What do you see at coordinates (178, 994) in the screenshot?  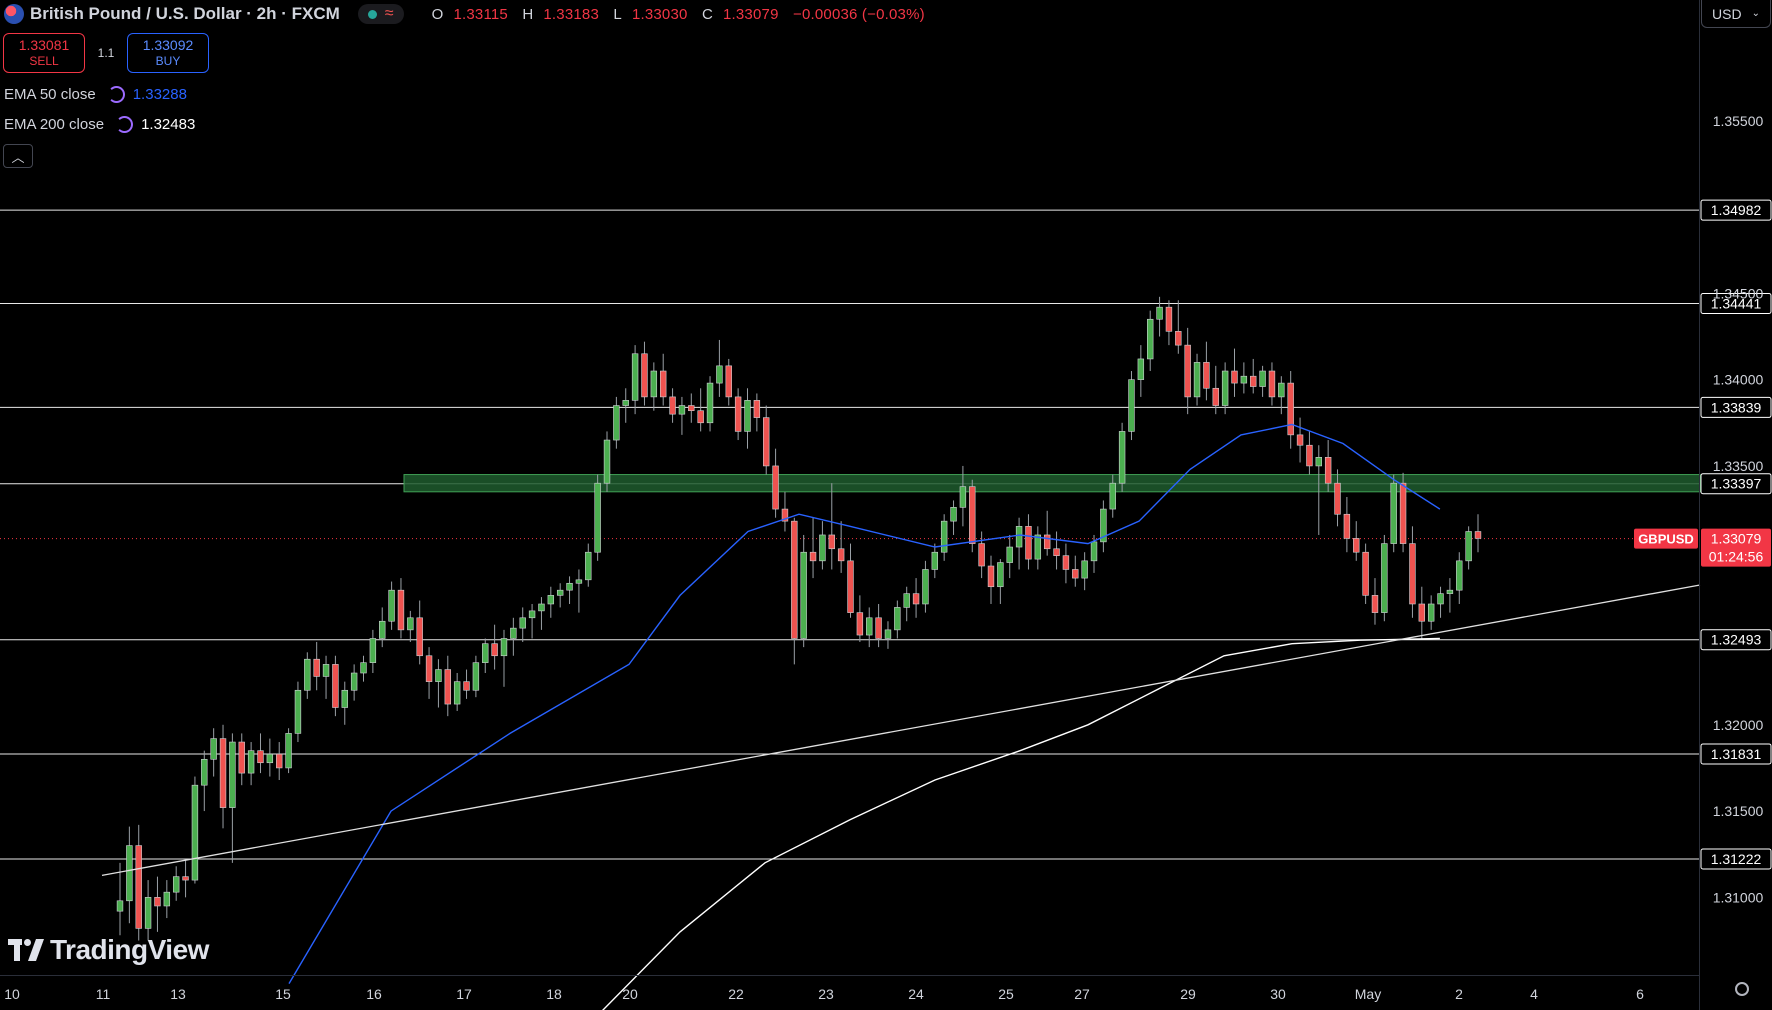 I see `time-tick-label: 13` at bounding box center [178, 994].